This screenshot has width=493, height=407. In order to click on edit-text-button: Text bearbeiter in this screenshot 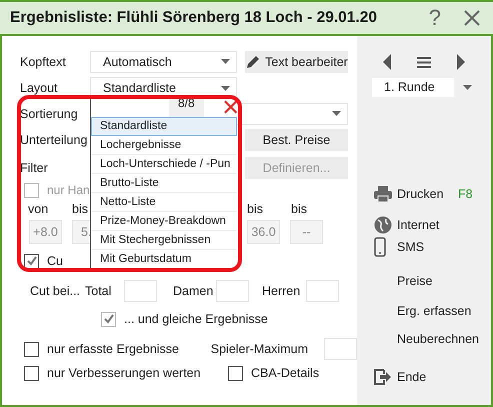, I will do `click(296, 61)`.